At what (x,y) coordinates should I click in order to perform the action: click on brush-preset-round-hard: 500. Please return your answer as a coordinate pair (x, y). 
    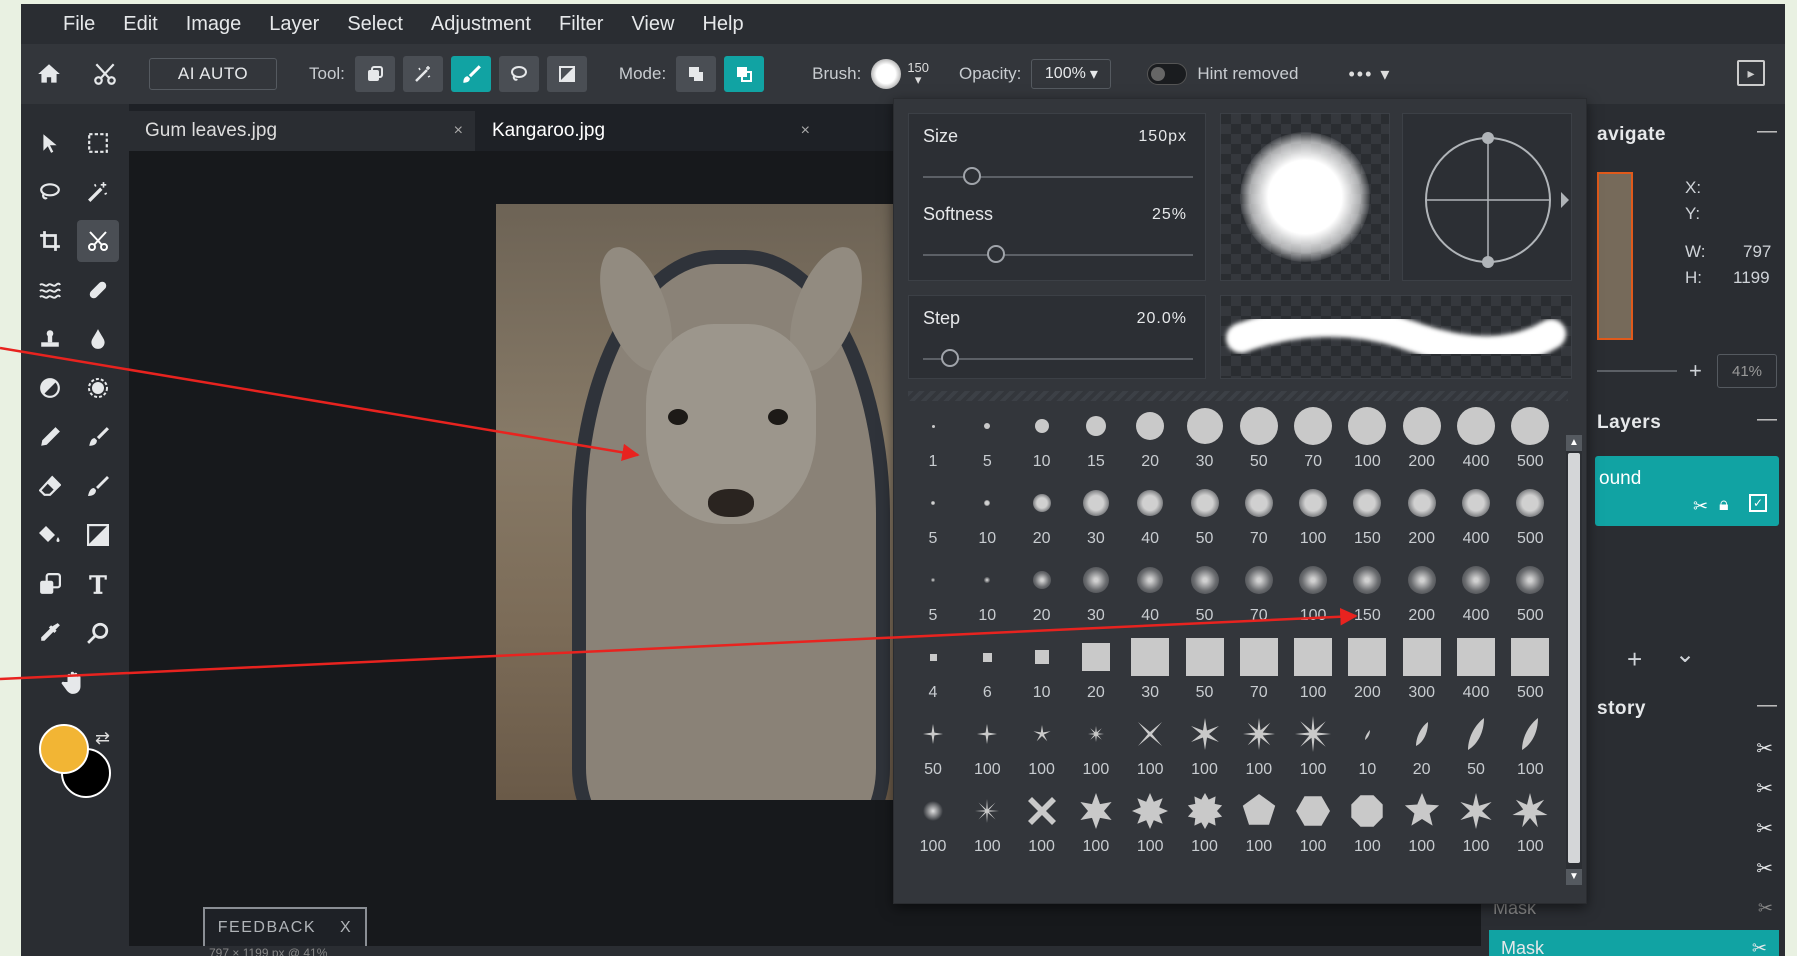
    Looking at the image, I should click on (1530, 443).